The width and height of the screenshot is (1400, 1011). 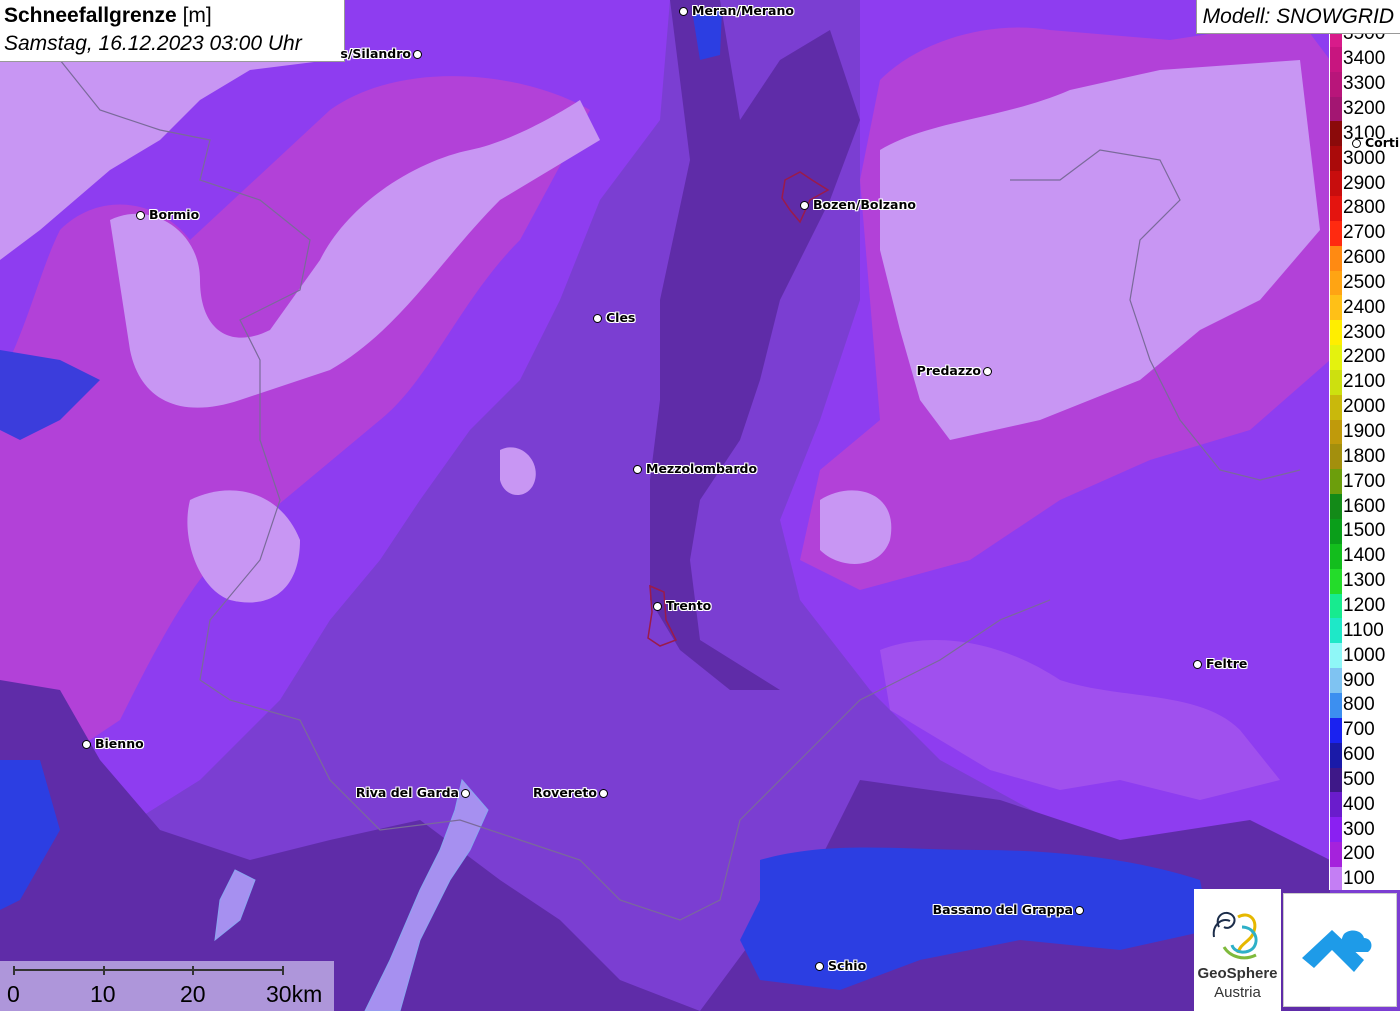 I want to click on legend-label: 1200, so click(x=1364, y=605).